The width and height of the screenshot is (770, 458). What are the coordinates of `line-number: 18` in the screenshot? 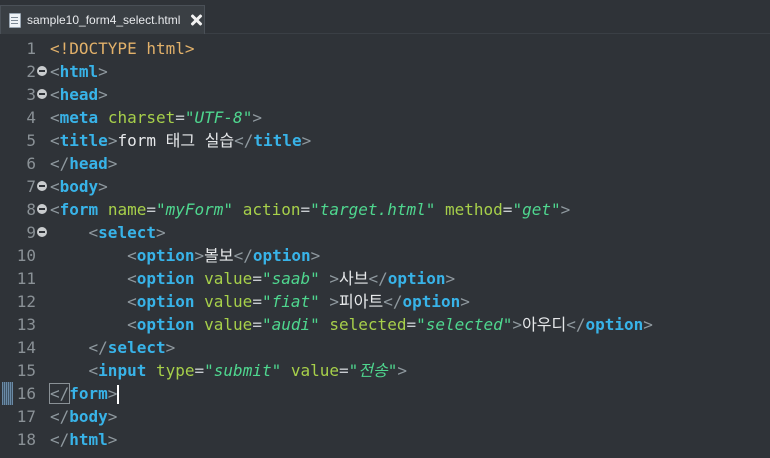 It's located at (26, 439).